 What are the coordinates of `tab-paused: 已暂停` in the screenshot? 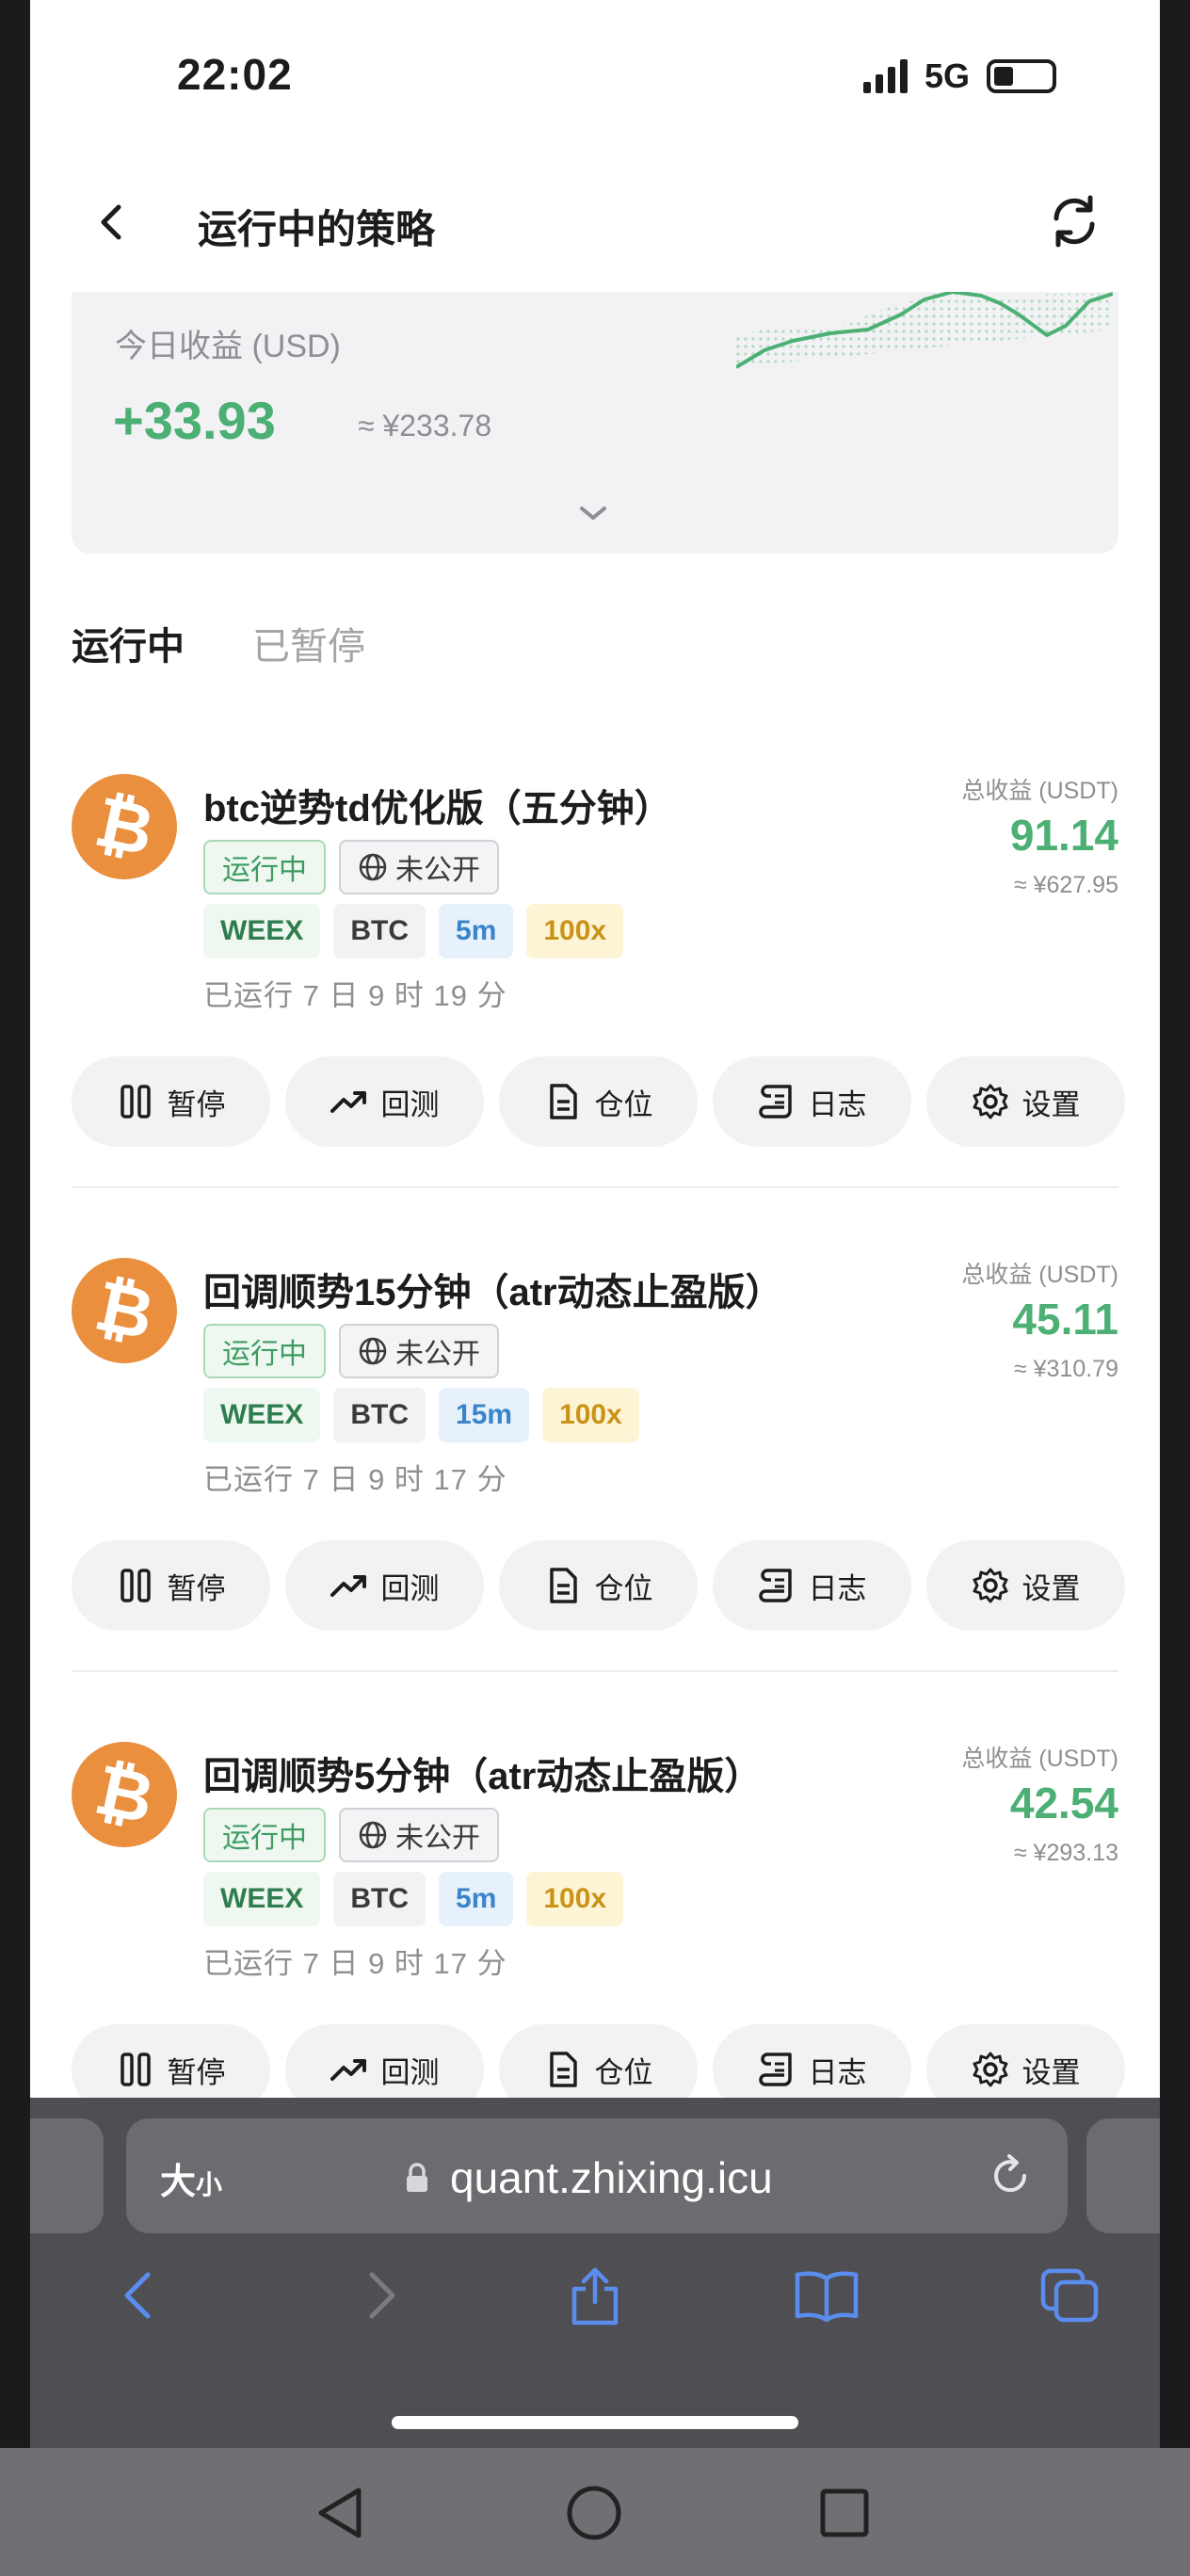 It's located at (308, 643).